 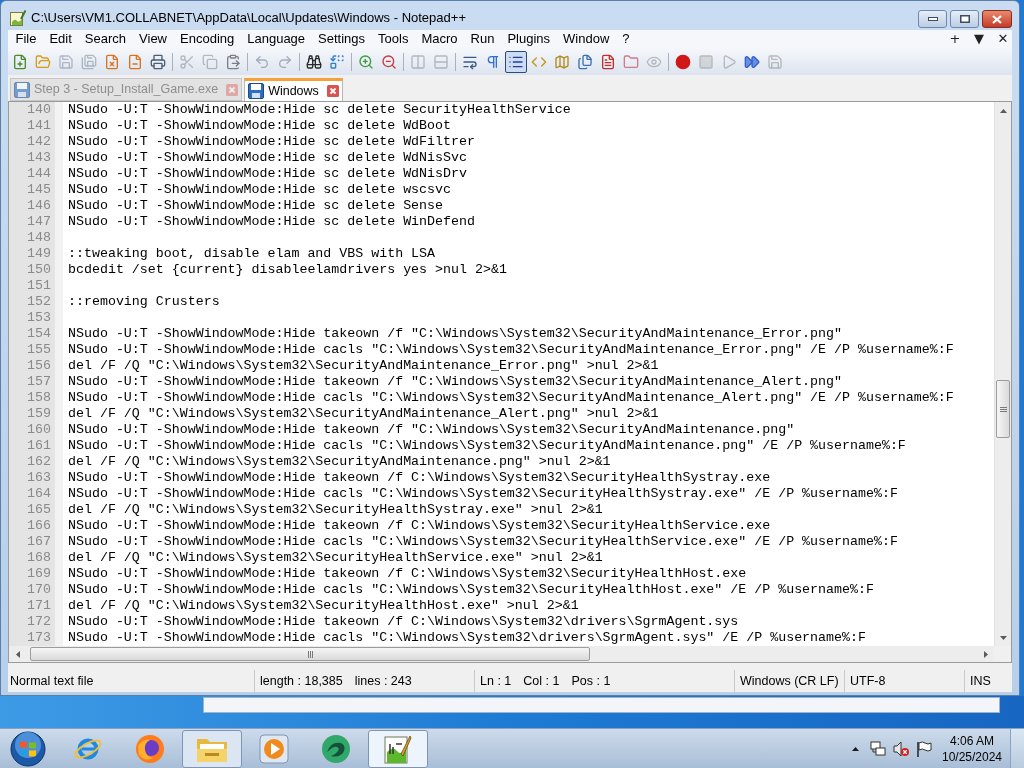 What do you see at coordinates (487, 446) in the screenshot?
I see `code-line: NSudo -U:T -ShowWindowMode:Hide cacls "C:\Windows\System32\SecurityAndMaintenance.png" /E /P %username%:F` at bounding box center [487, 446].